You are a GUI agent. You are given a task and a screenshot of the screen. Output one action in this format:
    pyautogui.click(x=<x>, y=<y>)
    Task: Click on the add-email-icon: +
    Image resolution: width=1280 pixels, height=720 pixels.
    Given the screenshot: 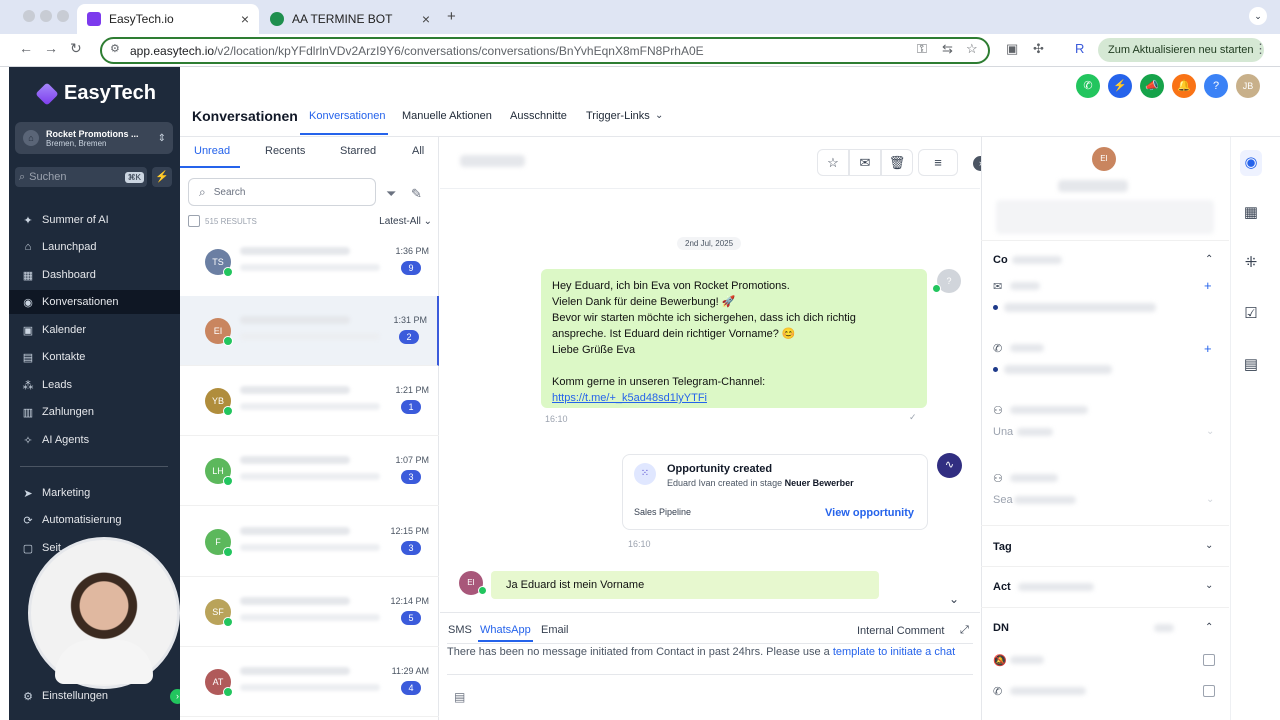 What is the action you would take?
    pyautogui.click(x=1208, y=285)
    